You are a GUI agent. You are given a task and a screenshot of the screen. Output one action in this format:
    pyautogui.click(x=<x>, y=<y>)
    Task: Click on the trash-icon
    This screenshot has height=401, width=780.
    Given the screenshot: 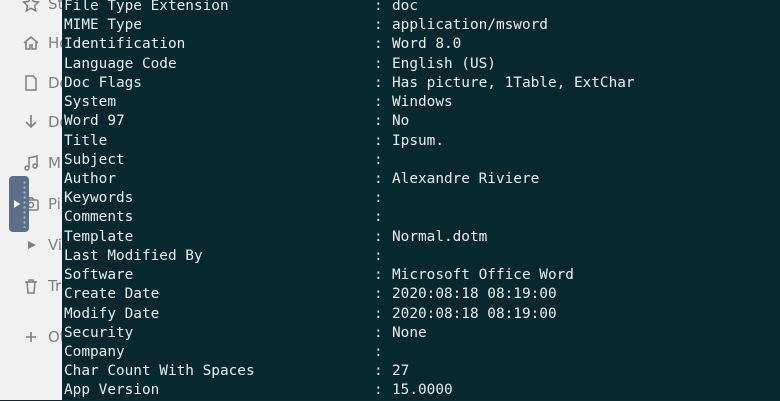 What is the action you would take?
    pyautogui.click(x=31, y=286)
    